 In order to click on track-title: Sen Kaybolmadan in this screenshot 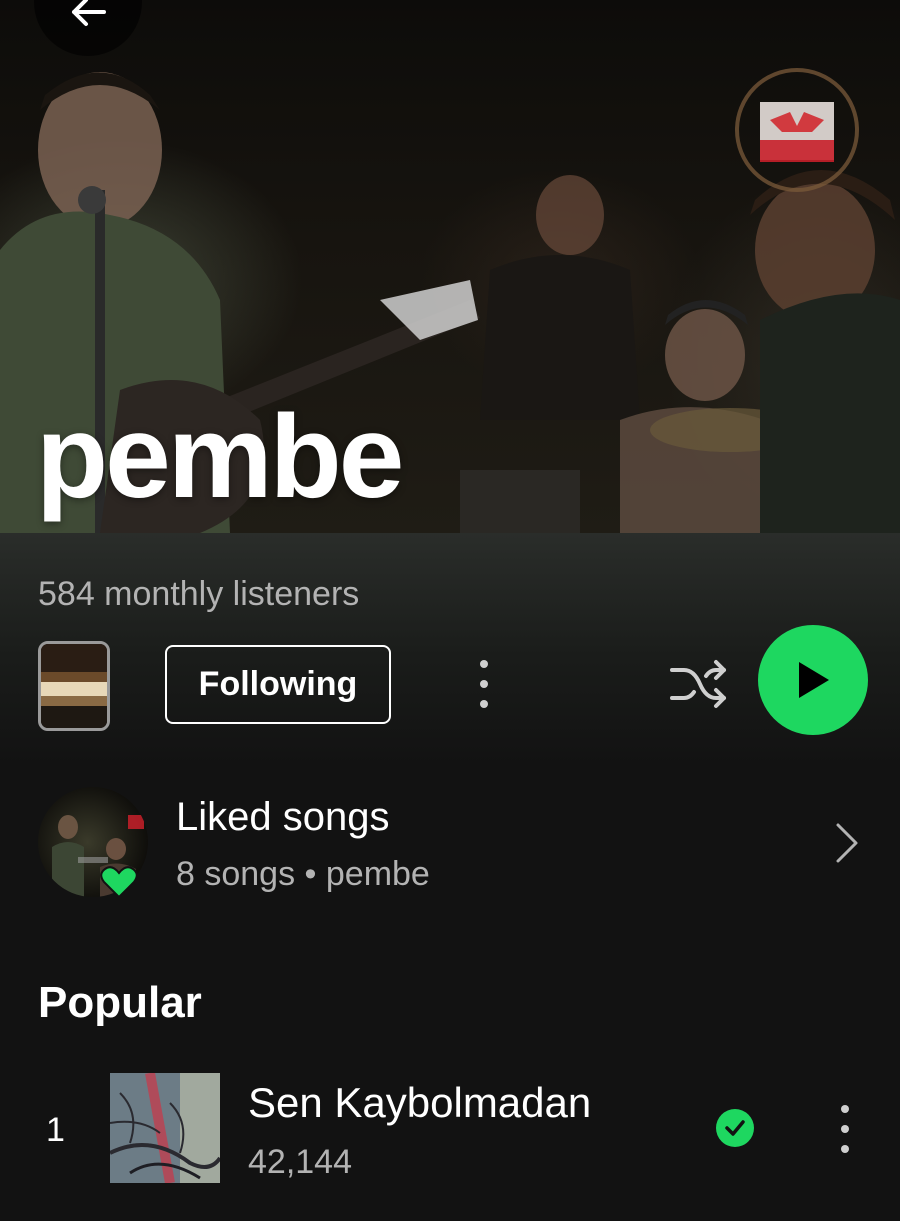, I will do `click(420, 1102)`.